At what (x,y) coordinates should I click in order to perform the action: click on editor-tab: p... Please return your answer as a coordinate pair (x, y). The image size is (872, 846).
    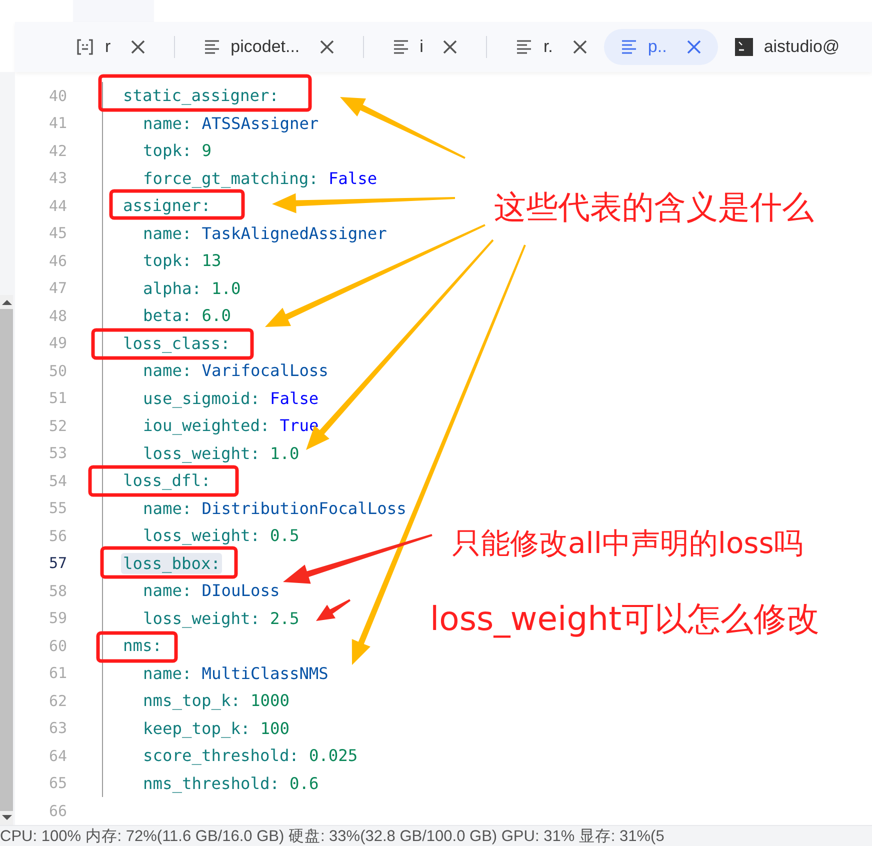
    Looking at the image, I should click on (661, 47).